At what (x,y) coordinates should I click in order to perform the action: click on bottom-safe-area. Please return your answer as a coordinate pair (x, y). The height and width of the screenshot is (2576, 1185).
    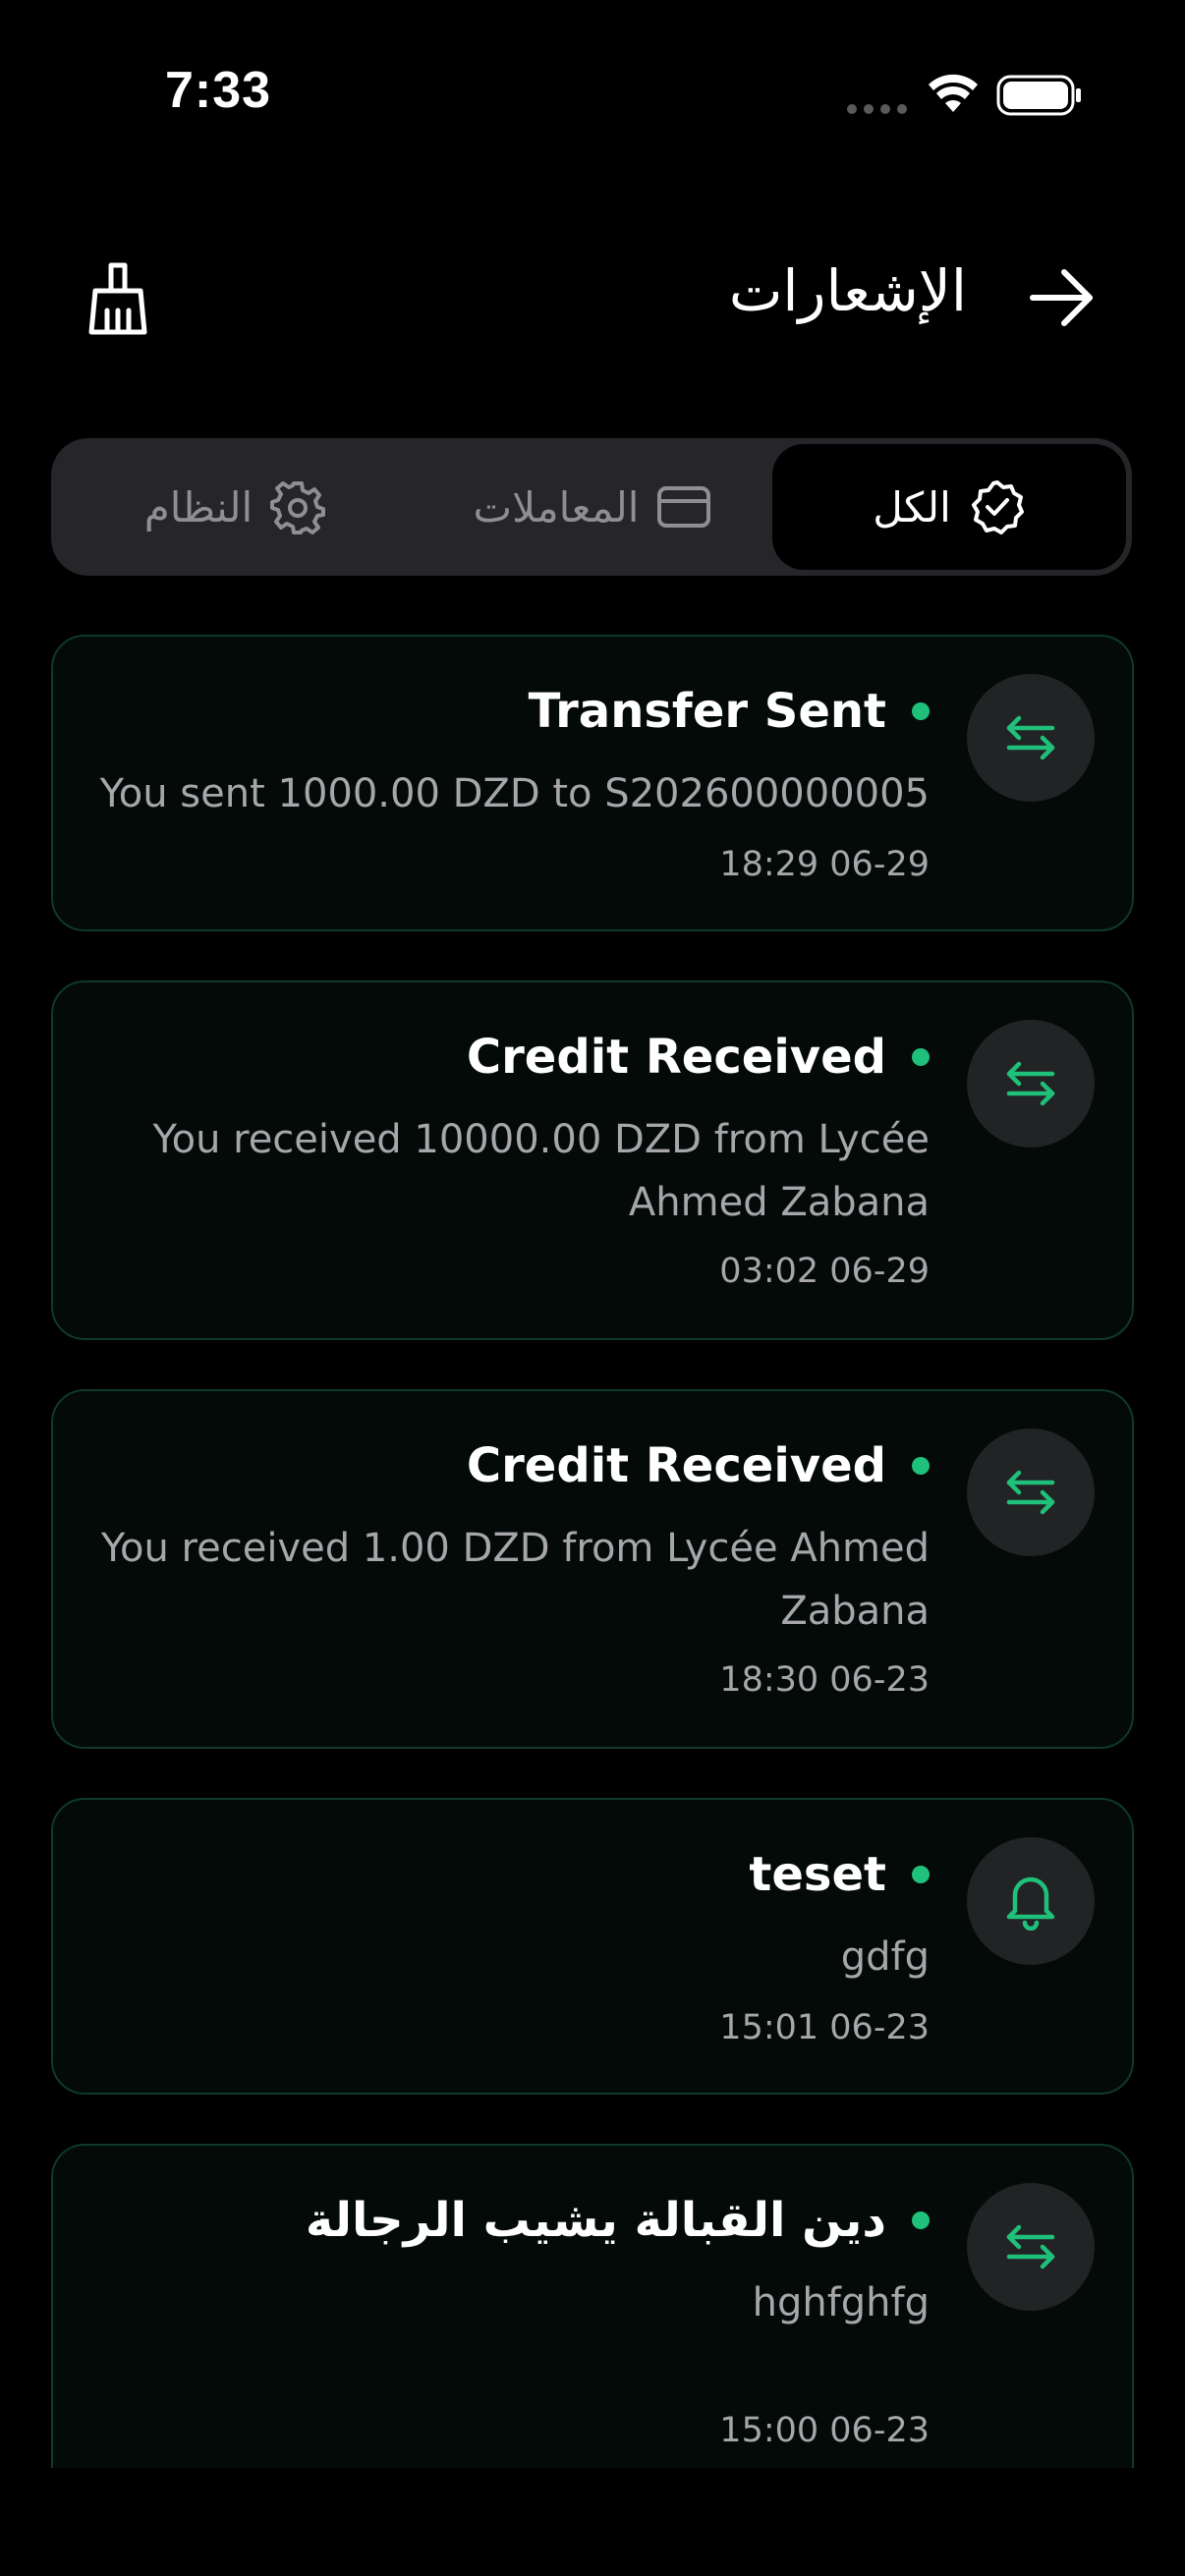
    Looking at the image, I should click on (592, 2522).